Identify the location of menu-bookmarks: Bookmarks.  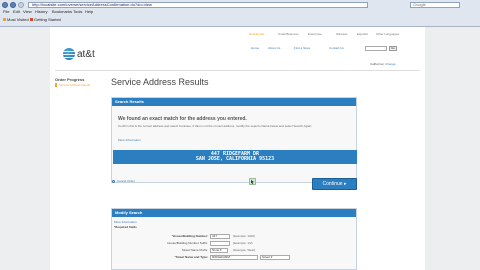
(62, 11).